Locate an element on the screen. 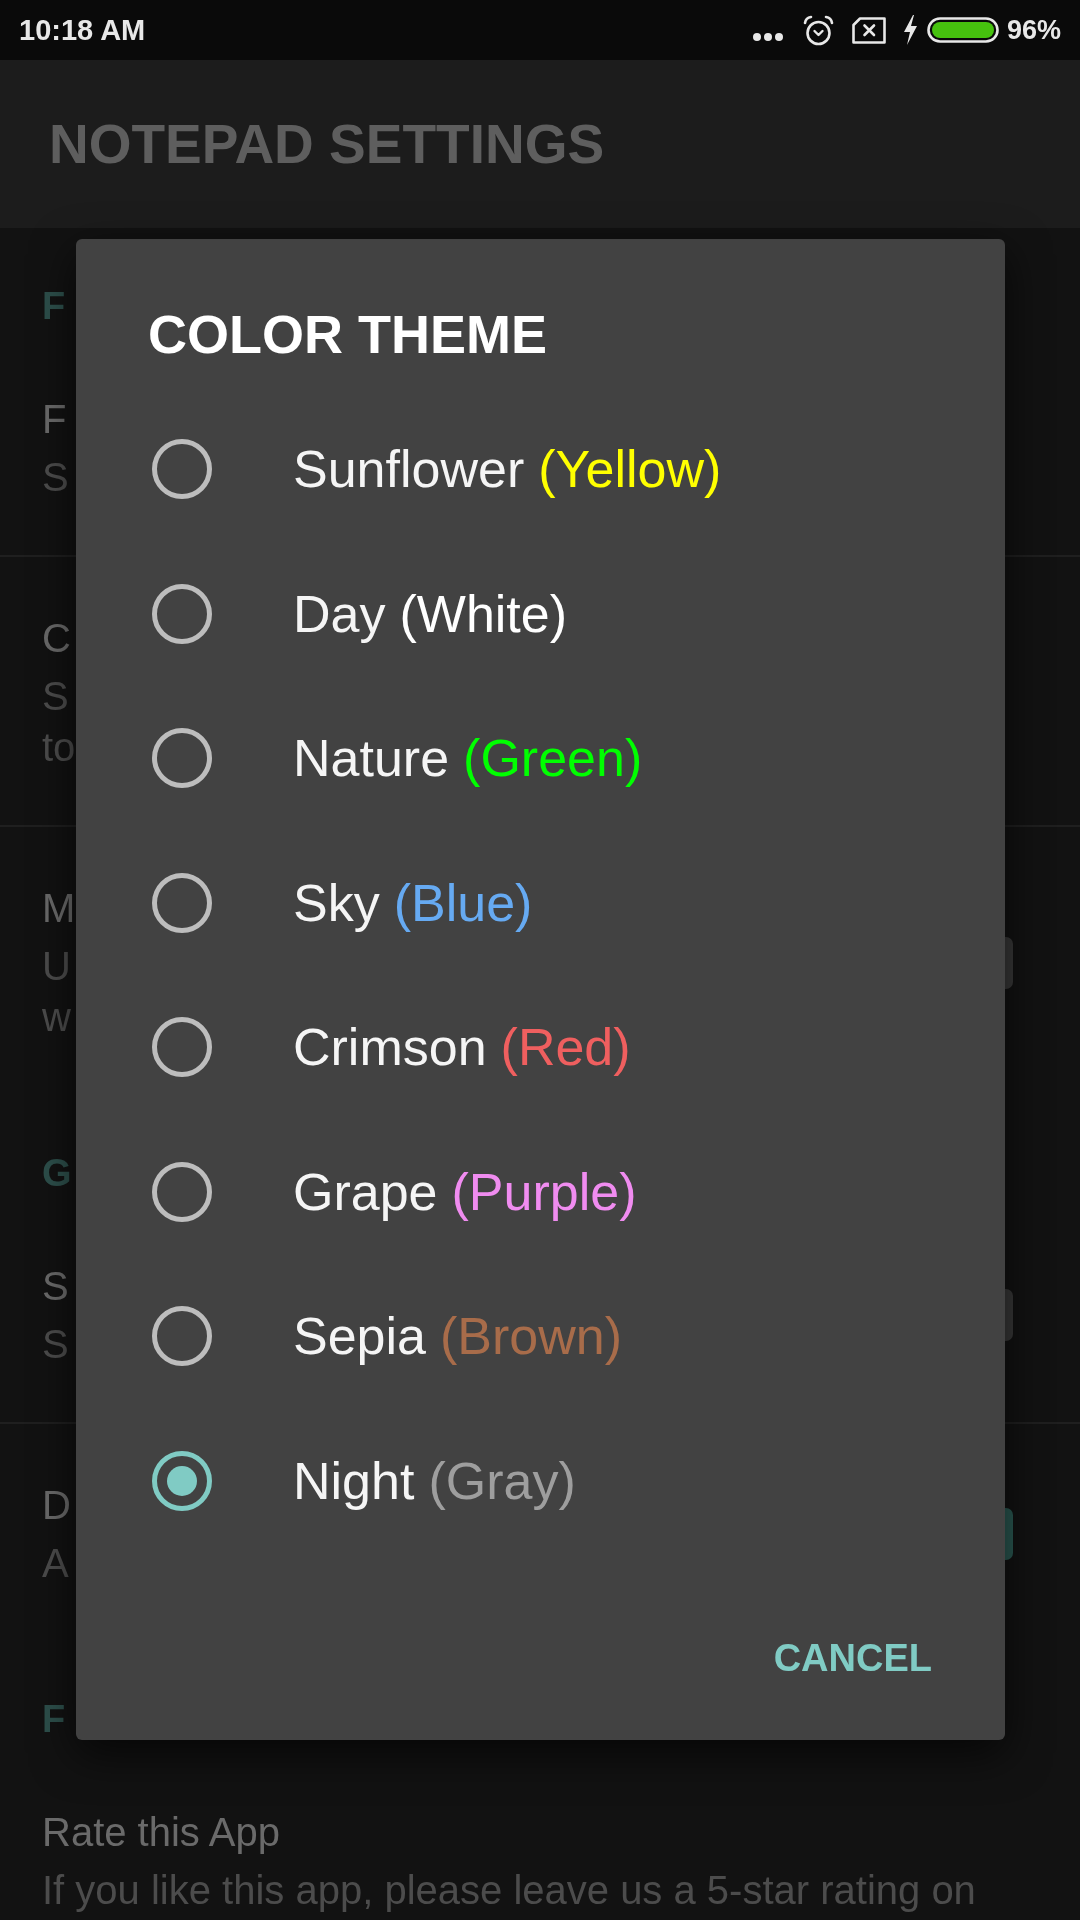 This screenshot has width=1080, height=1920. option-label: Sky is located at coordinates (336, 902).